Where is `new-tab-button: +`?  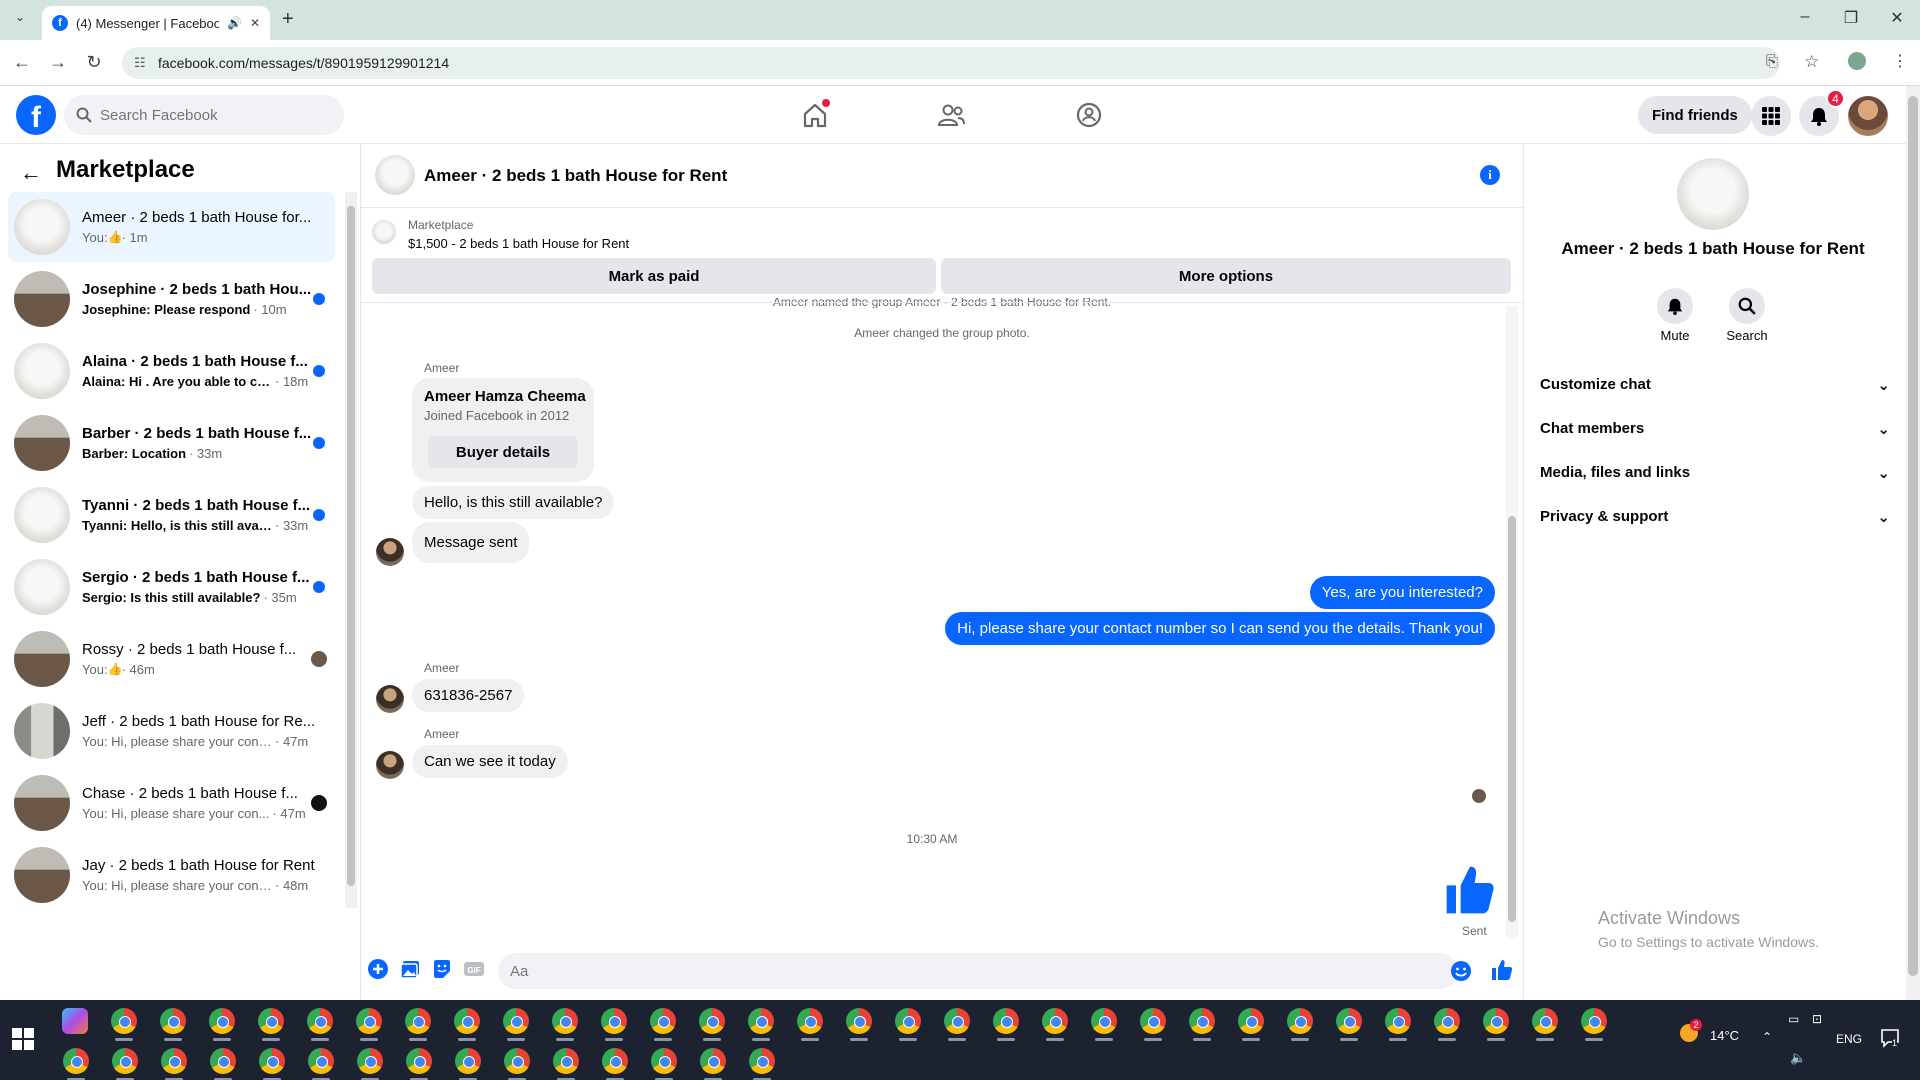 new-tab-button: + is located at coordinates (288, 19).